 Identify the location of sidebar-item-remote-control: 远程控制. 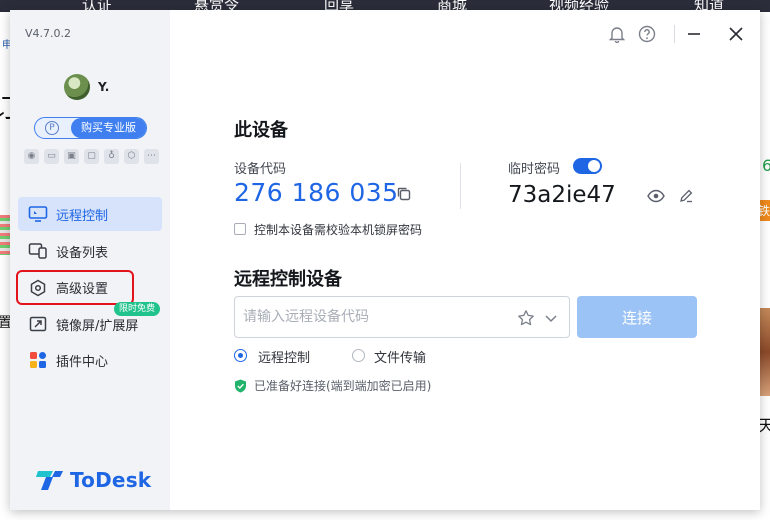
(90, 214).